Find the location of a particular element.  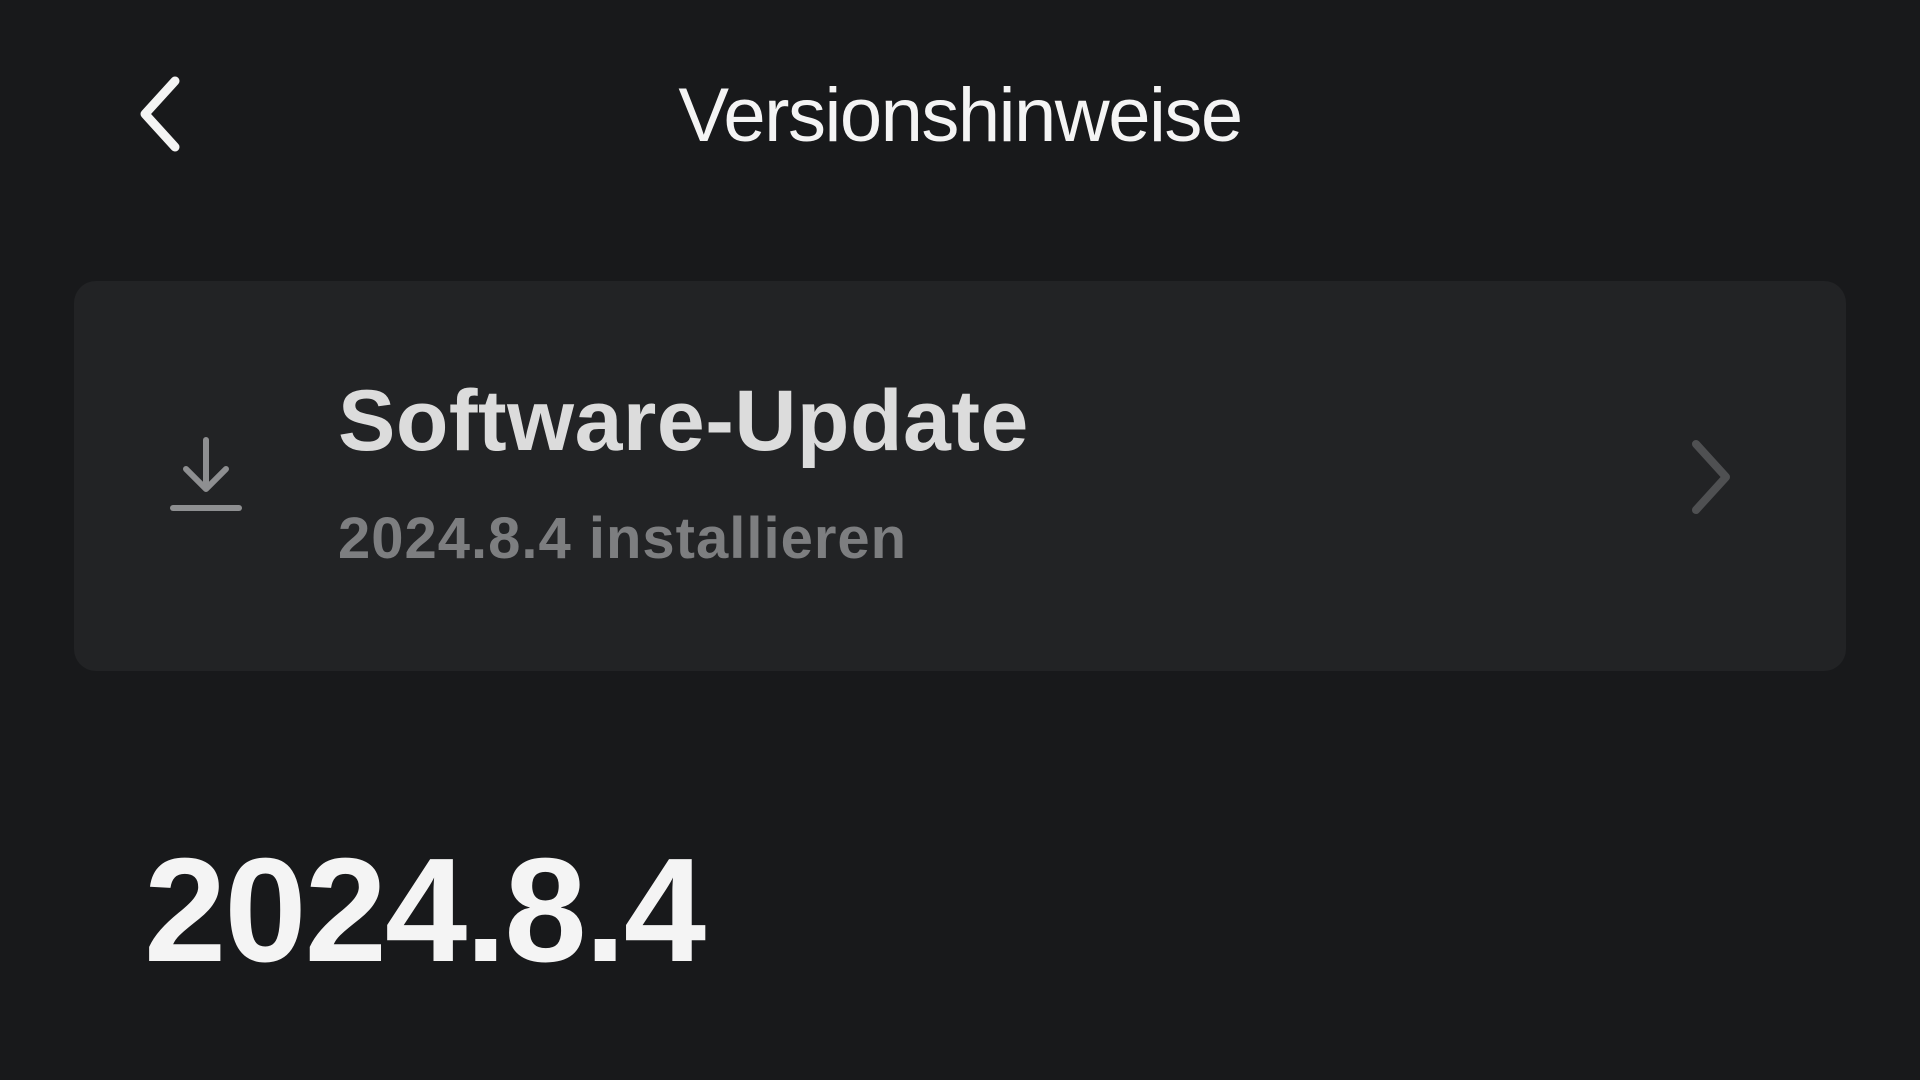

install-version-subtitle: 2024.8.4 installieren is located at coordinates (623, 538).